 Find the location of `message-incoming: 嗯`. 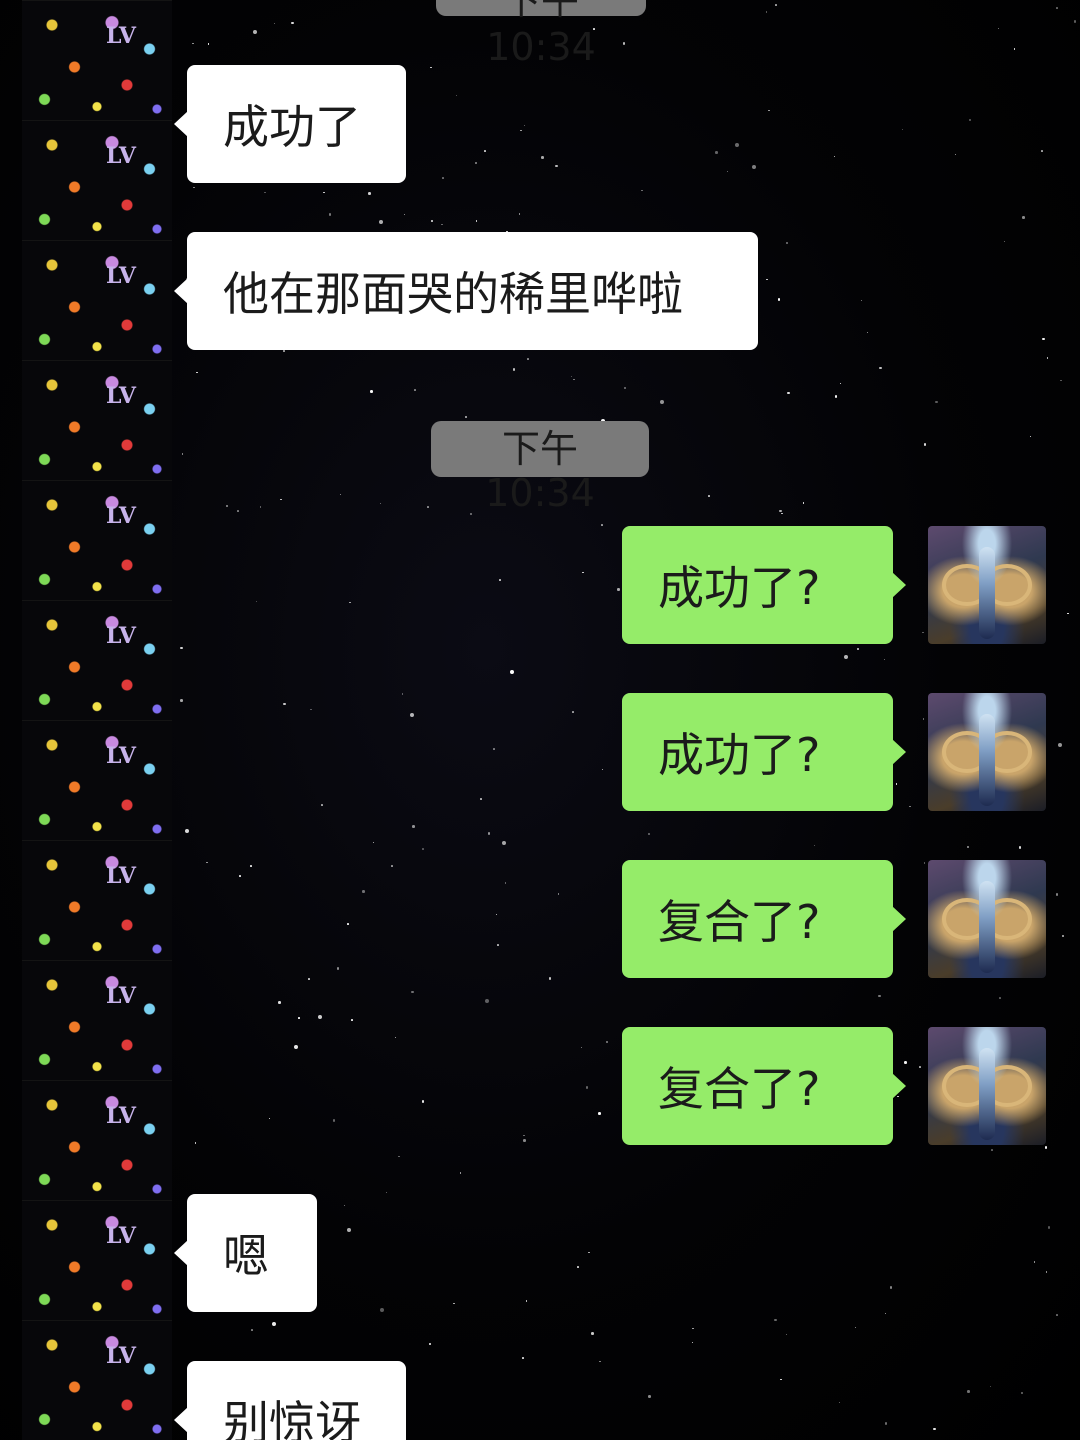

message-incoming: 嗯 is located at coordinates (245, 1253).